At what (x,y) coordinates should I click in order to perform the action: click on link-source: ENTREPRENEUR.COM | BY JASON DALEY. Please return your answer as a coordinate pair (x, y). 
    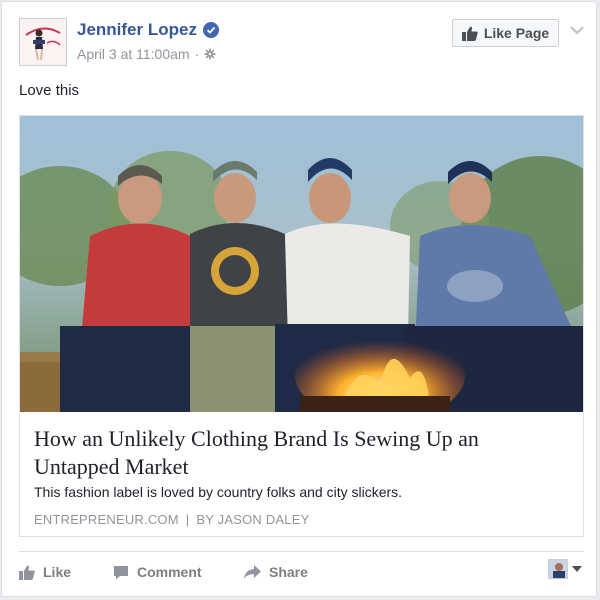
    Looking at the image, I should click on (171, 519).